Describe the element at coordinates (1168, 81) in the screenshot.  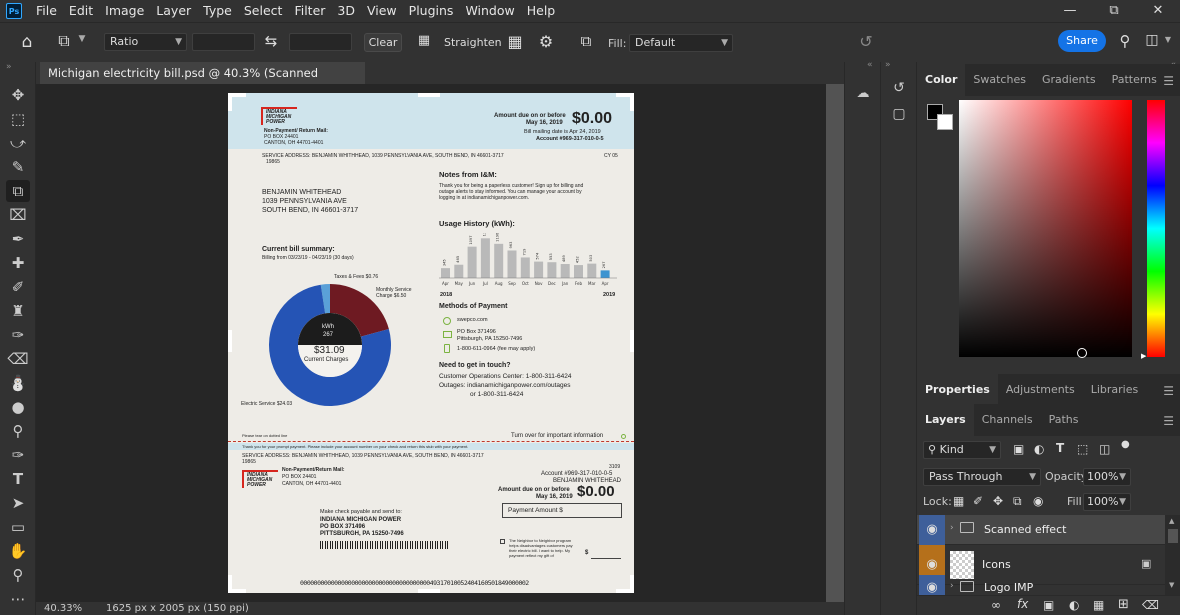
I see `panel-menu-icon: ☰` at that location.